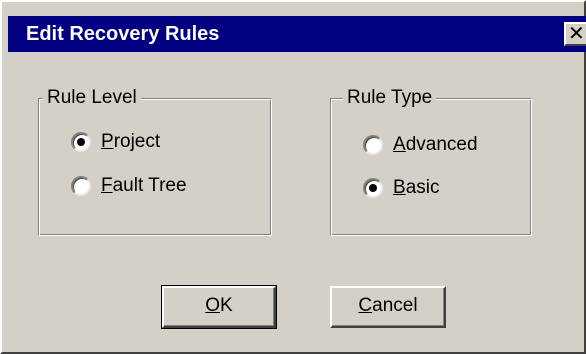 Image resolution: width=586 pixels, height=354 pixels. I want to click on radio-basic-circle, so click(373, 188).